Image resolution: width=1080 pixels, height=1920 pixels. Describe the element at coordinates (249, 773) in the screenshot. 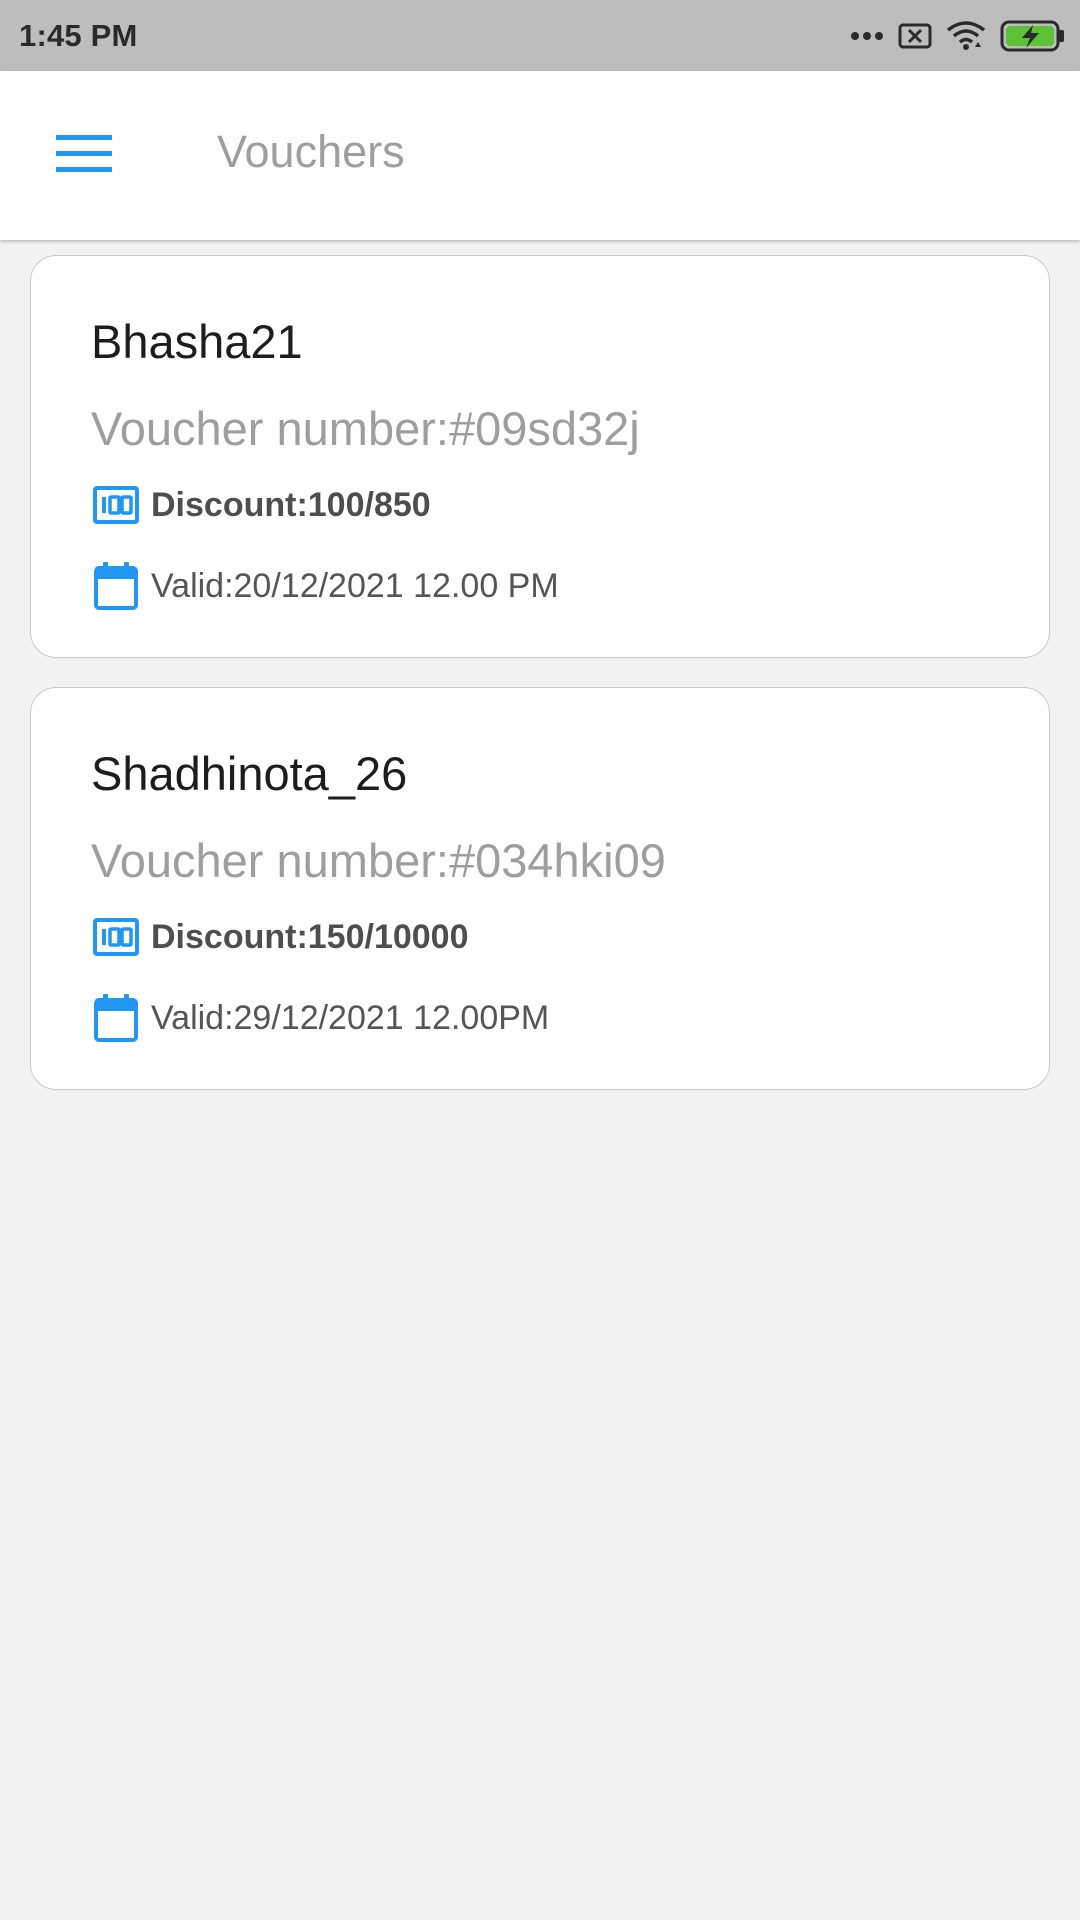

I see `voucher-name: Shadhinota_26` at that location.